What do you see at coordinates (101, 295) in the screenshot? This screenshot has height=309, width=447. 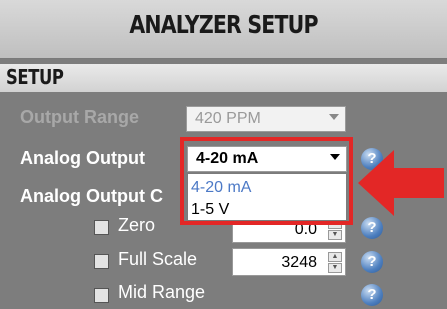 I see `mid-range-checkbox` at bounding box center [101, 295].